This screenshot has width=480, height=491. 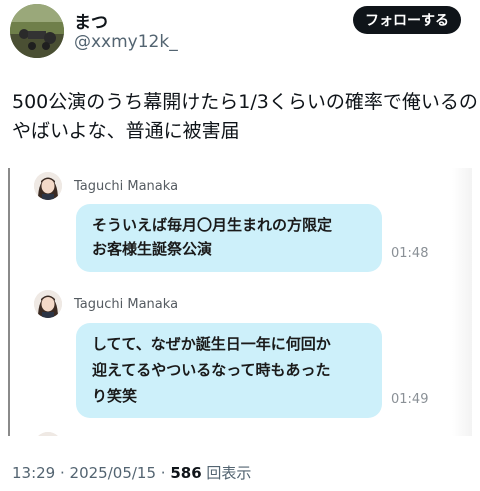 I want to click on user-handle: @xxmy12k_, so click(x=126, y=42).